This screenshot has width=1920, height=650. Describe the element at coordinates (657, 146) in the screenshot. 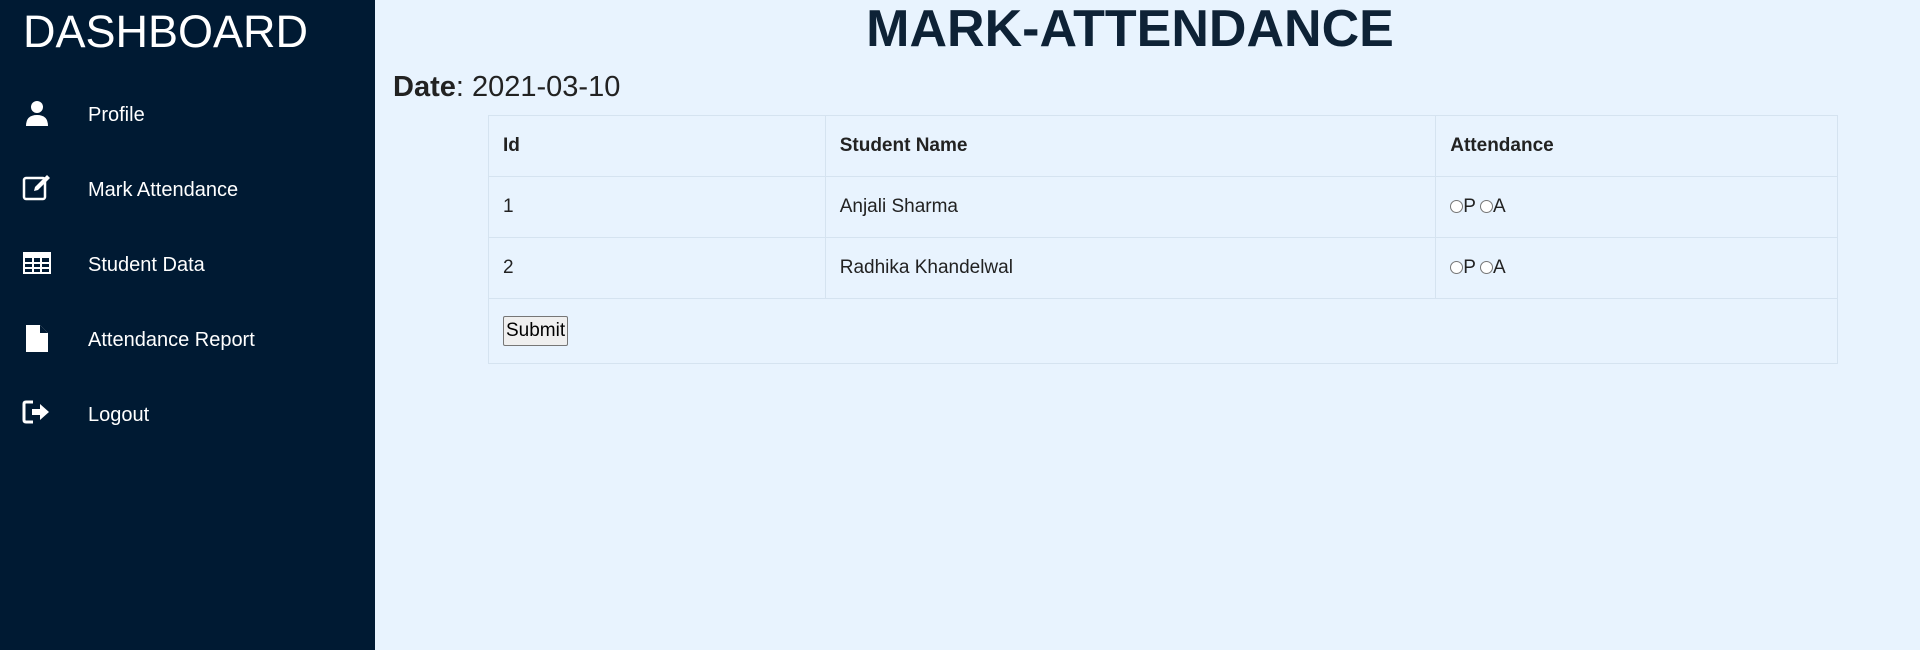

I see `column-header-id: Id` at that location.